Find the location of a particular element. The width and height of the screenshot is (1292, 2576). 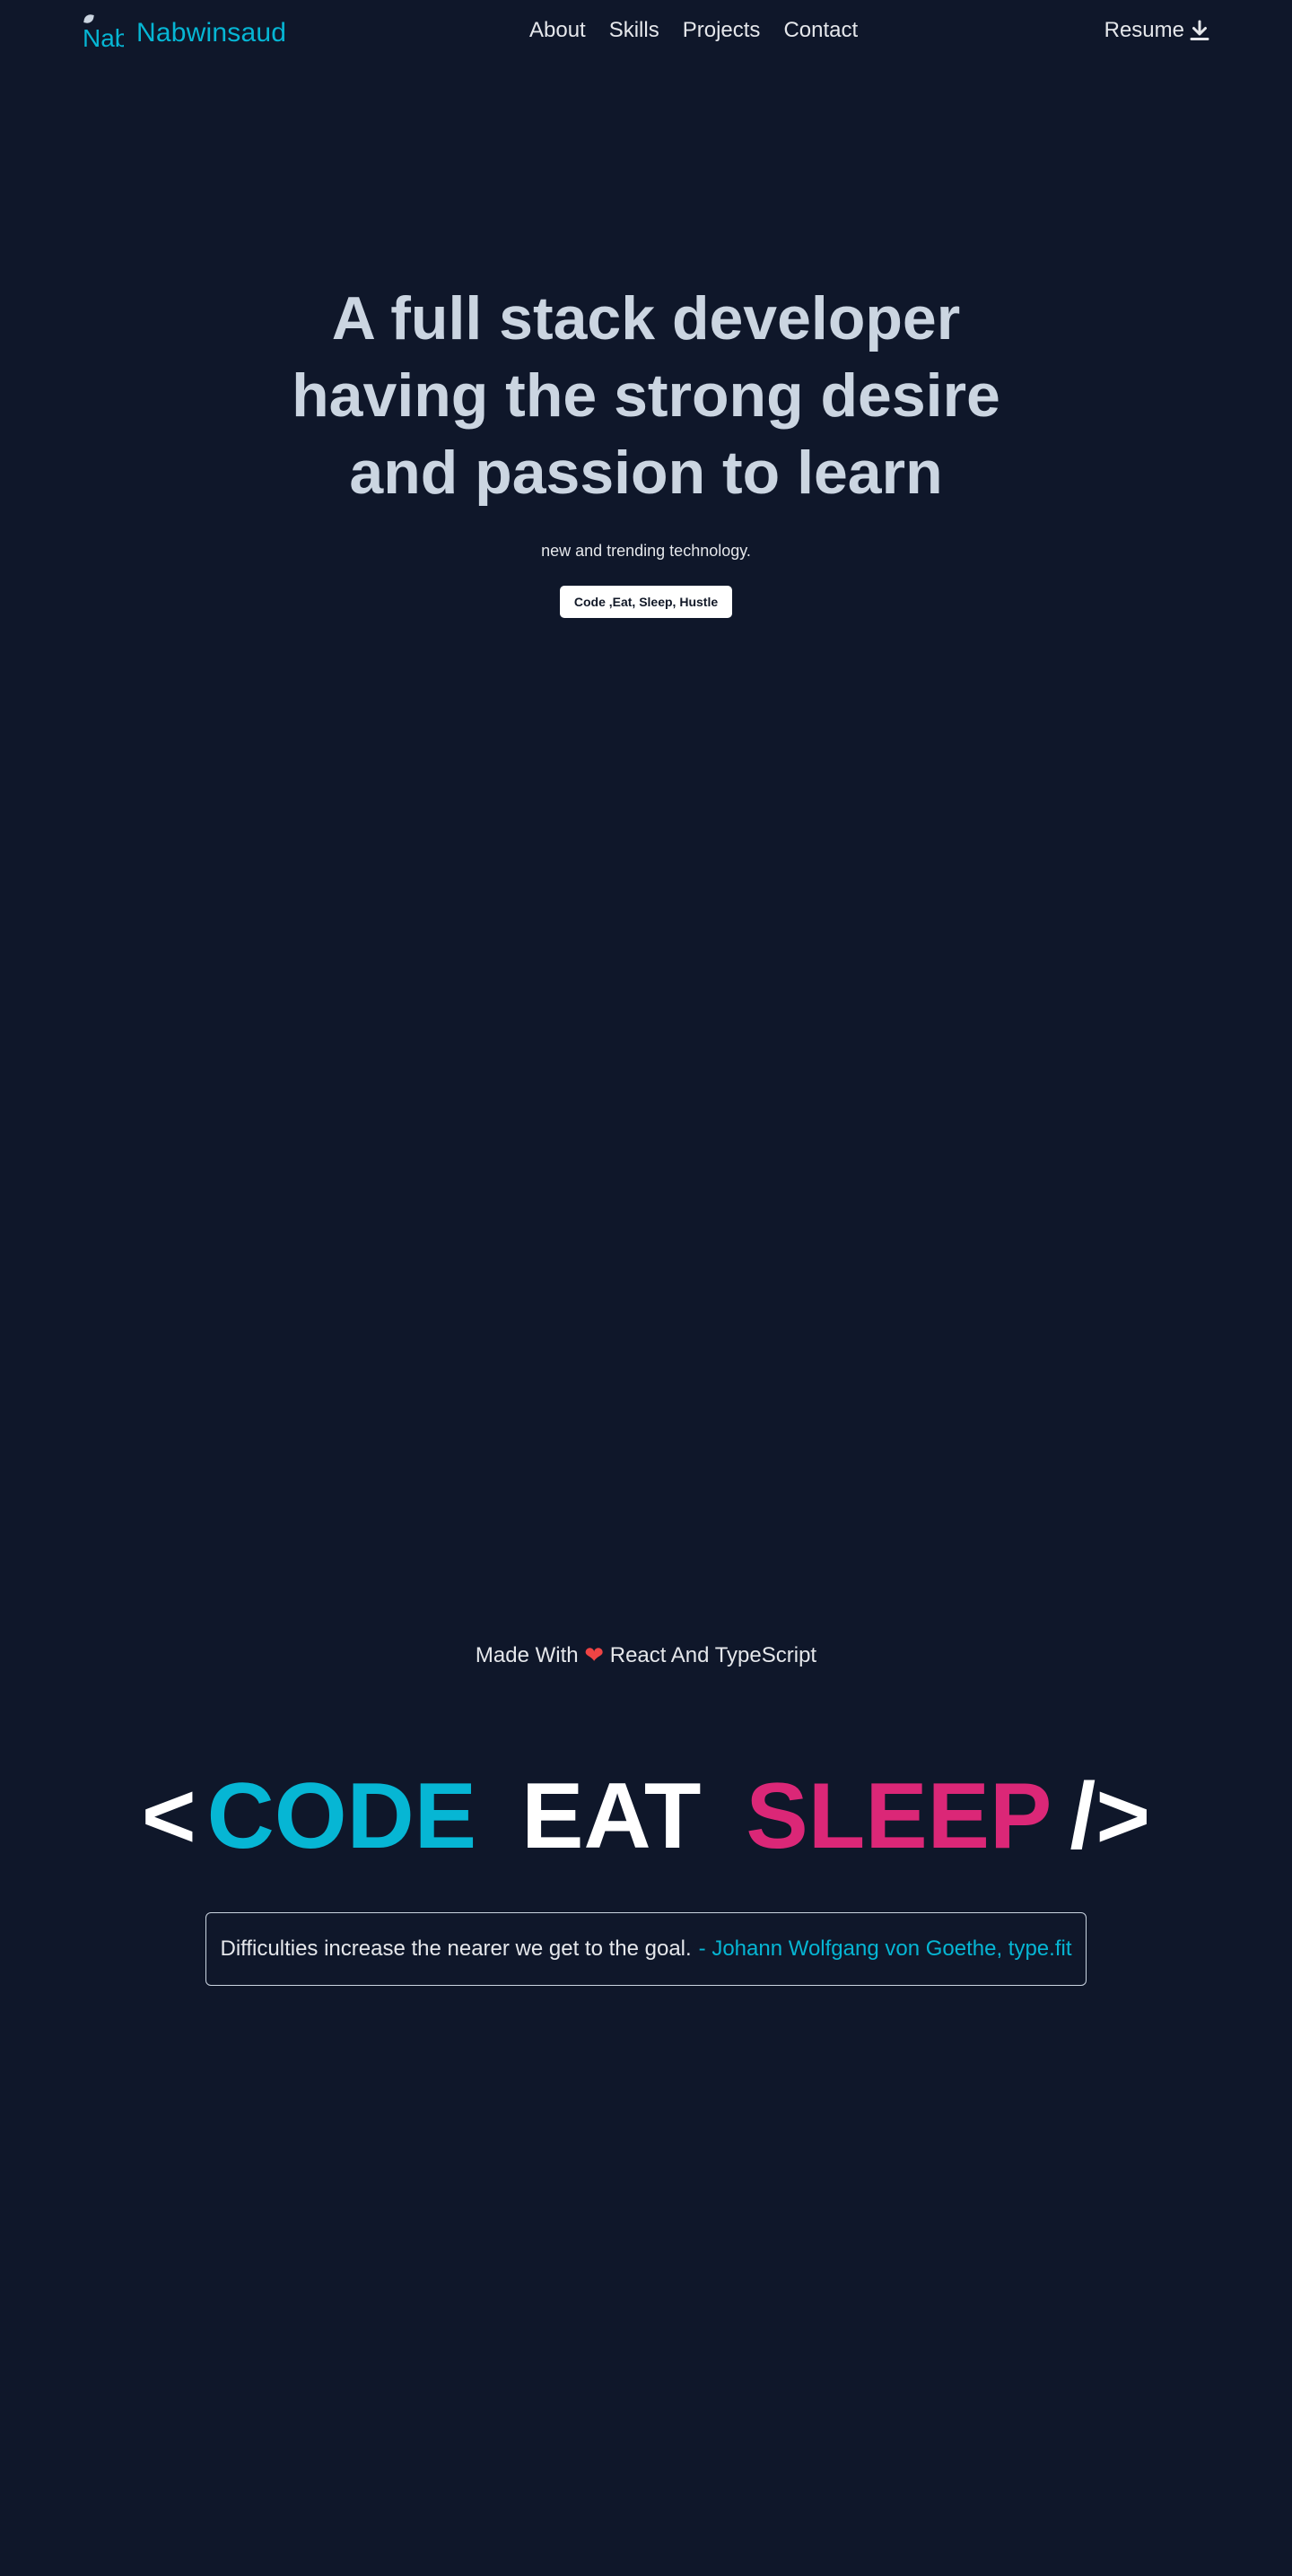

leaf-icon is located at coordinates (89, 18).